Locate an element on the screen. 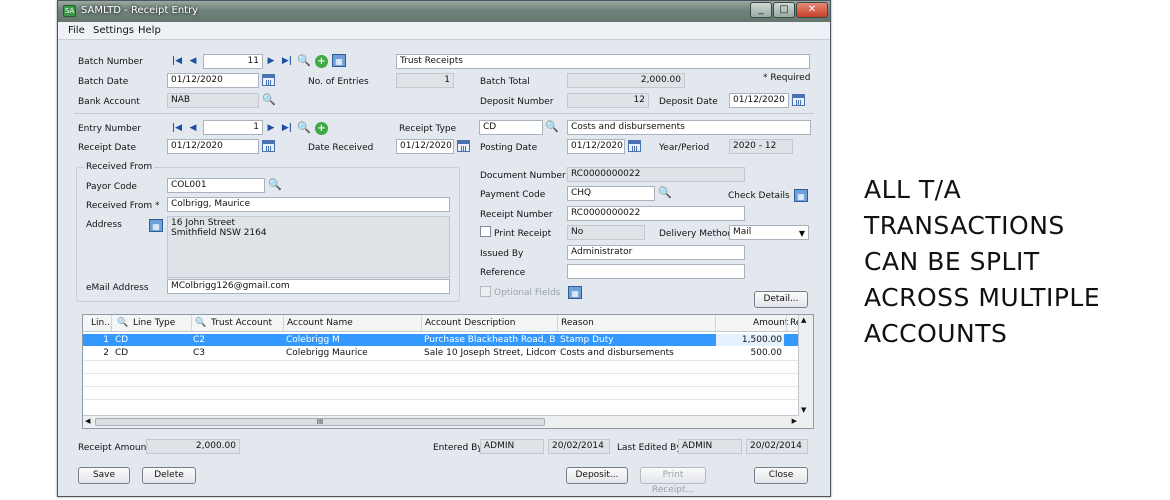 Image resolution: width=1170 pixels, height=500 pixels. scroll-thumb: III is located at coordinates (320, 422).